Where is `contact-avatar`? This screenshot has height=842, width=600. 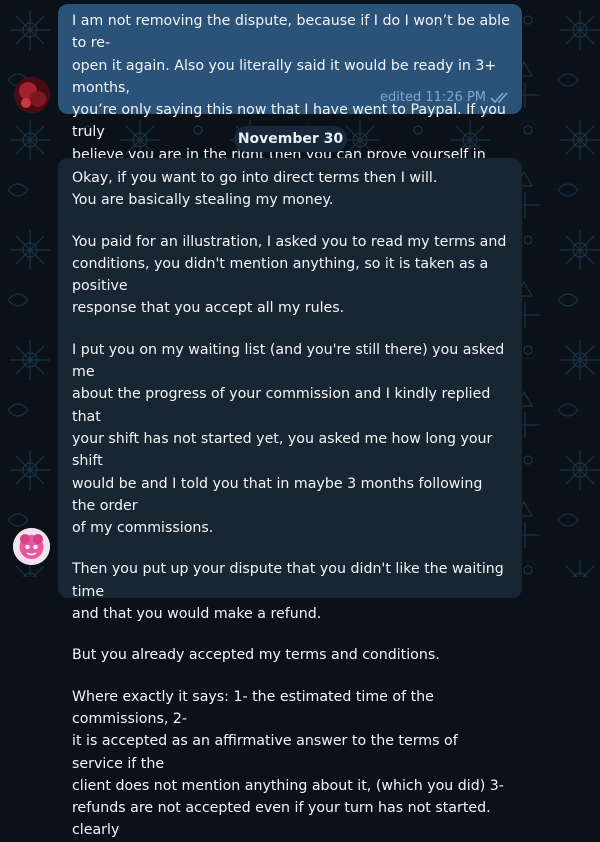 contact-avatar is located at coordinates (32, 95).